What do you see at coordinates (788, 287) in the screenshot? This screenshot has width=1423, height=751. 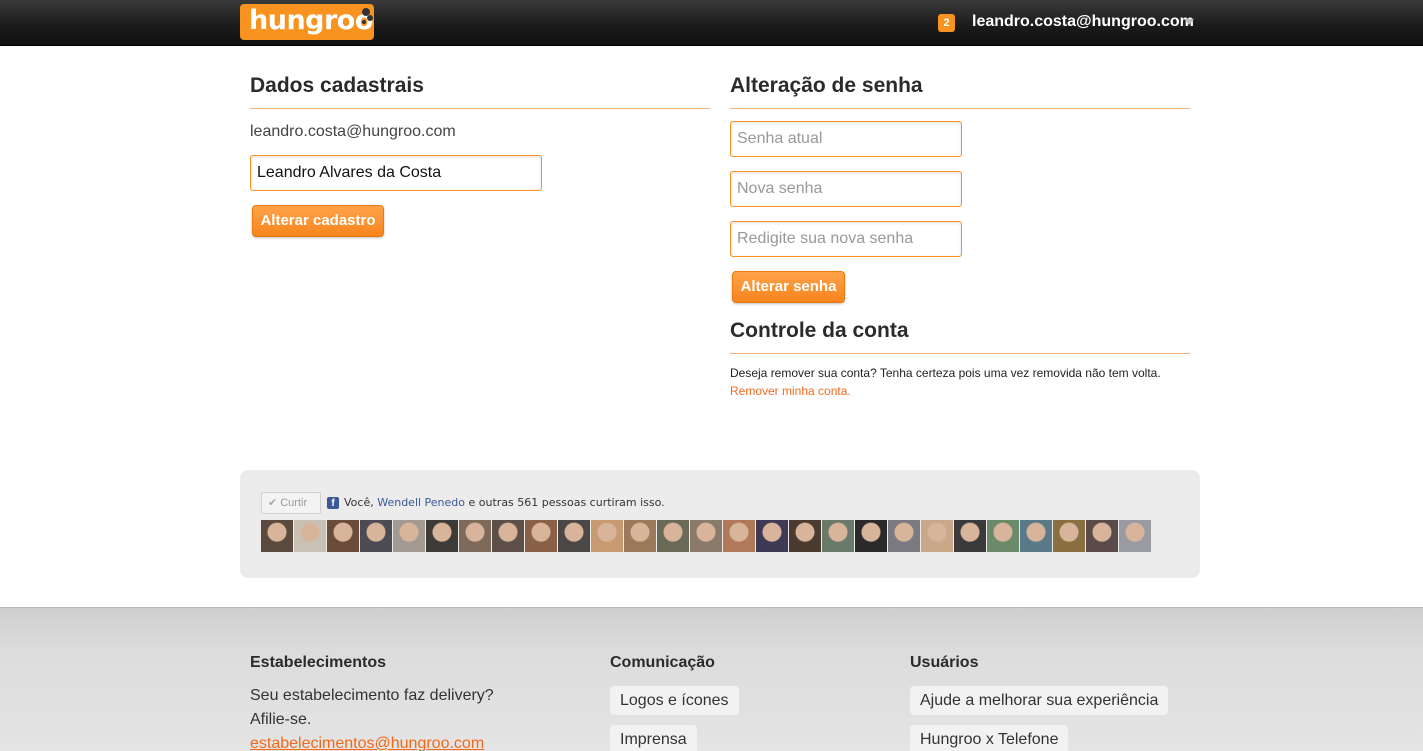 I see `change-password-button: Alterar senha` at bounding box center [788, 287].